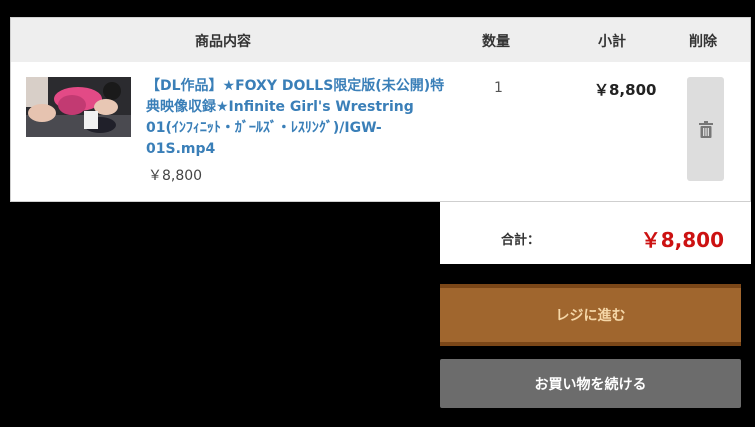  I want to click on header-delete: 削除, so click(703, 42).